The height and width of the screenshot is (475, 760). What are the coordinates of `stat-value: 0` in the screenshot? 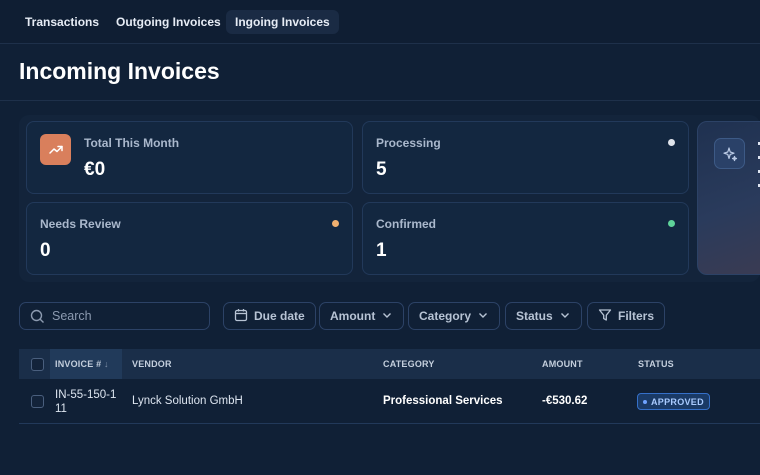 It's located at (45, 250).